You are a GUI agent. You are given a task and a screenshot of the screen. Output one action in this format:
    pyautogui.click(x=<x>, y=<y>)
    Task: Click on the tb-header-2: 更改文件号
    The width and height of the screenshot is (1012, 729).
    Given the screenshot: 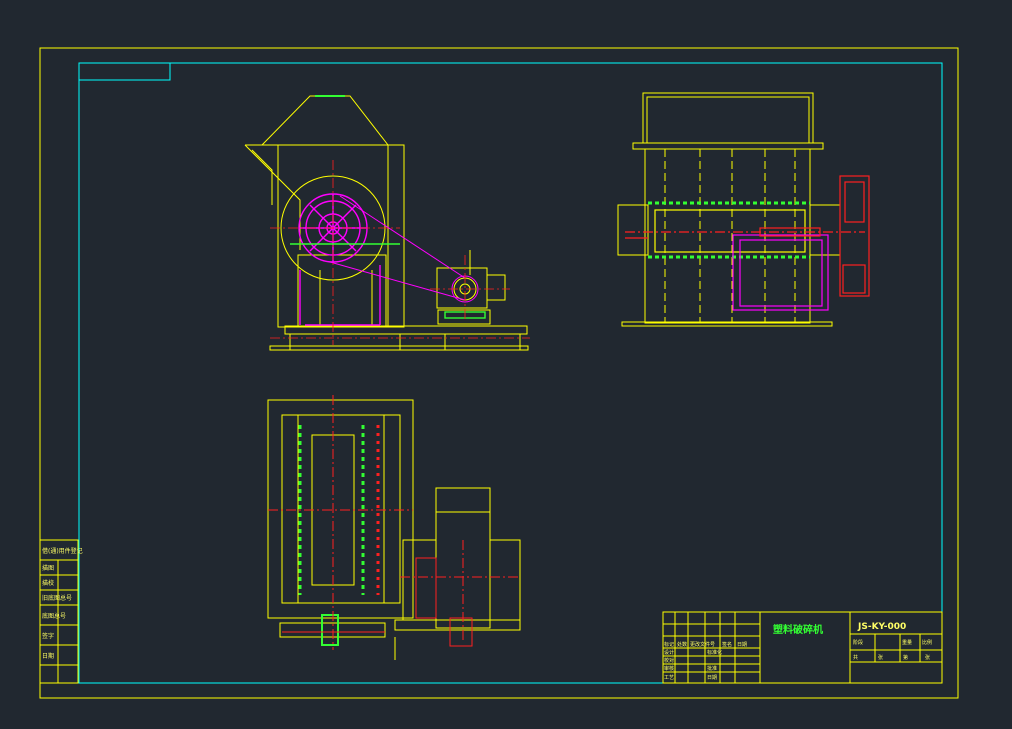 What is the action you would take?
    pyautogui.click(x=702, y=644)
    